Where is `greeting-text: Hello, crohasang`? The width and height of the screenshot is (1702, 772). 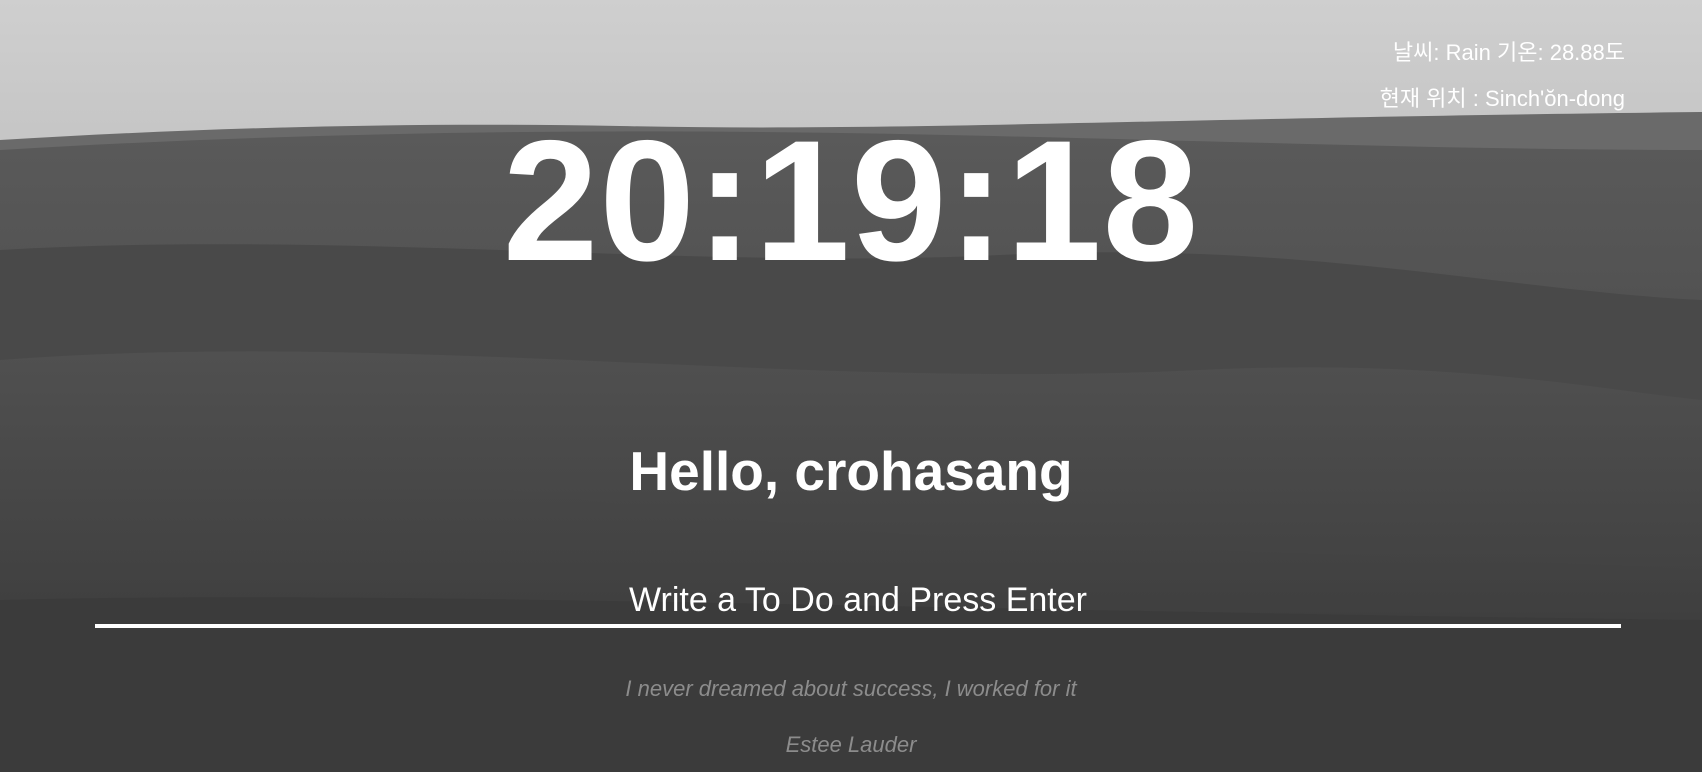
greeting-text: Hello, crohasang is located at coordinates (851, 471).